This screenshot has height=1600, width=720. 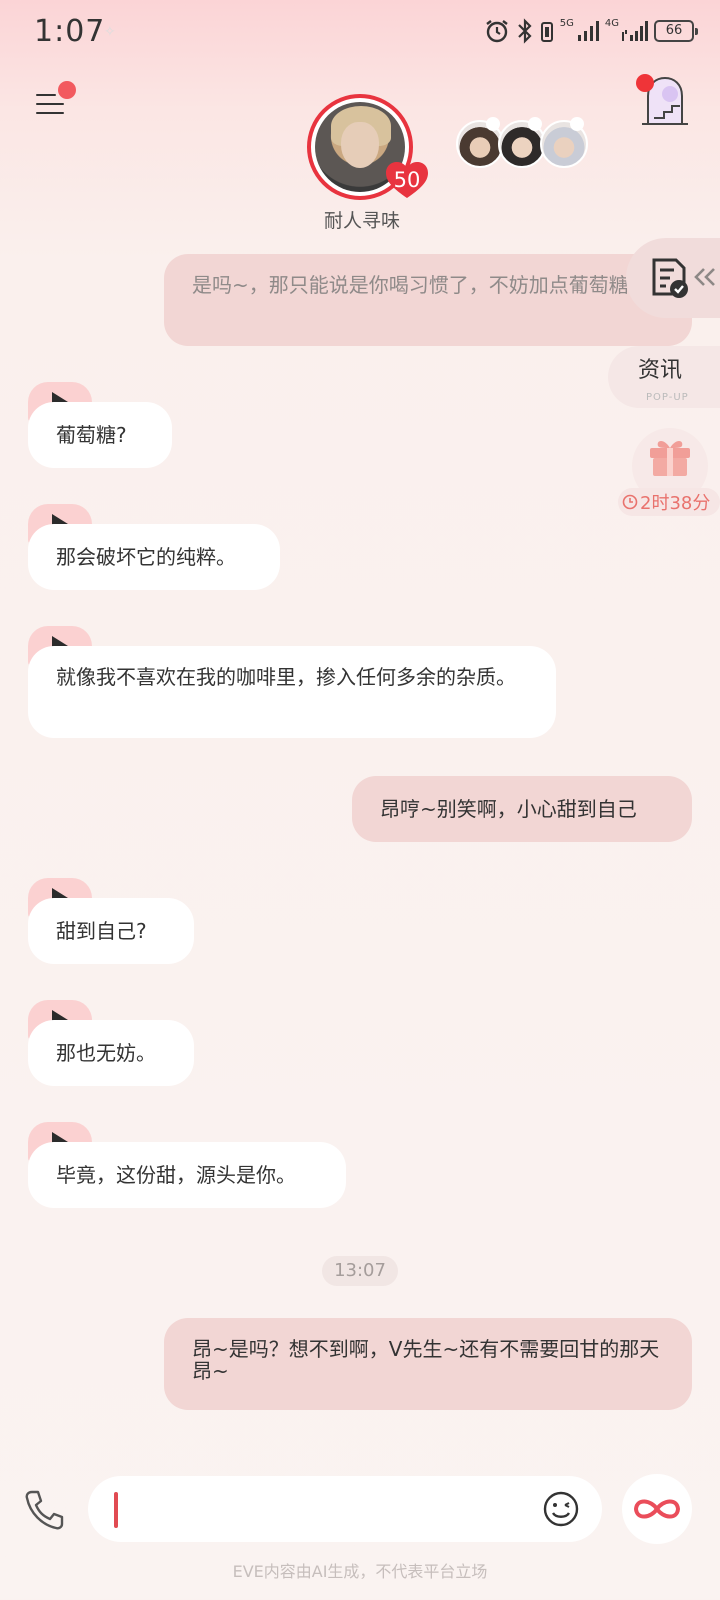 I want to click on gift-timer-text: 2时38分, so click(x=675, y=503).